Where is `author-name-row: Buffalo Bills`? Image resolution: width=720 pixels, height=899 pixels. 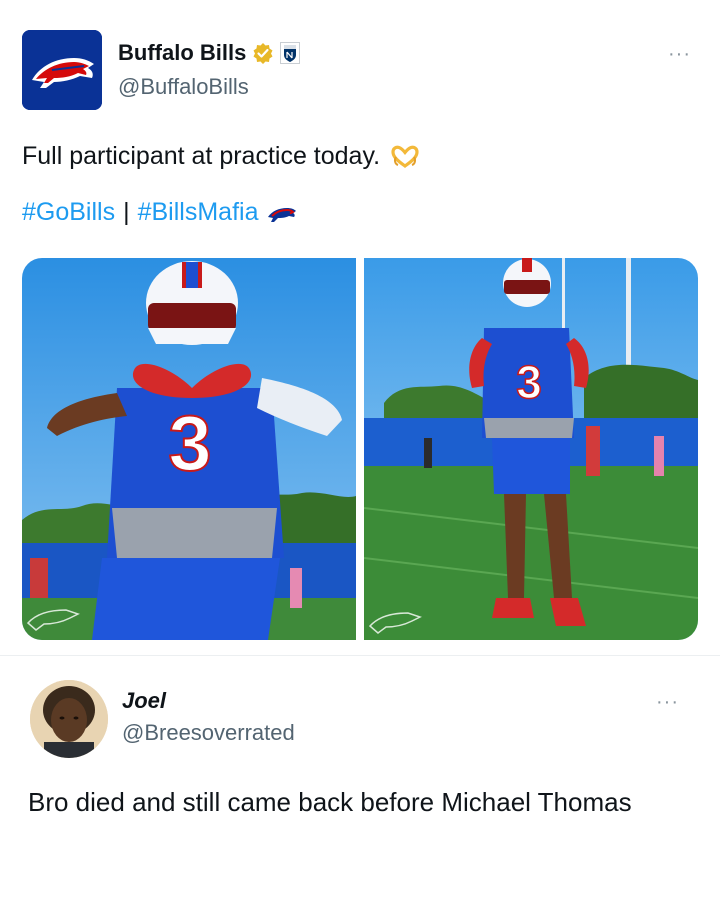 author-name-row: Buffalo Bills is located at coordinates (209, 53).